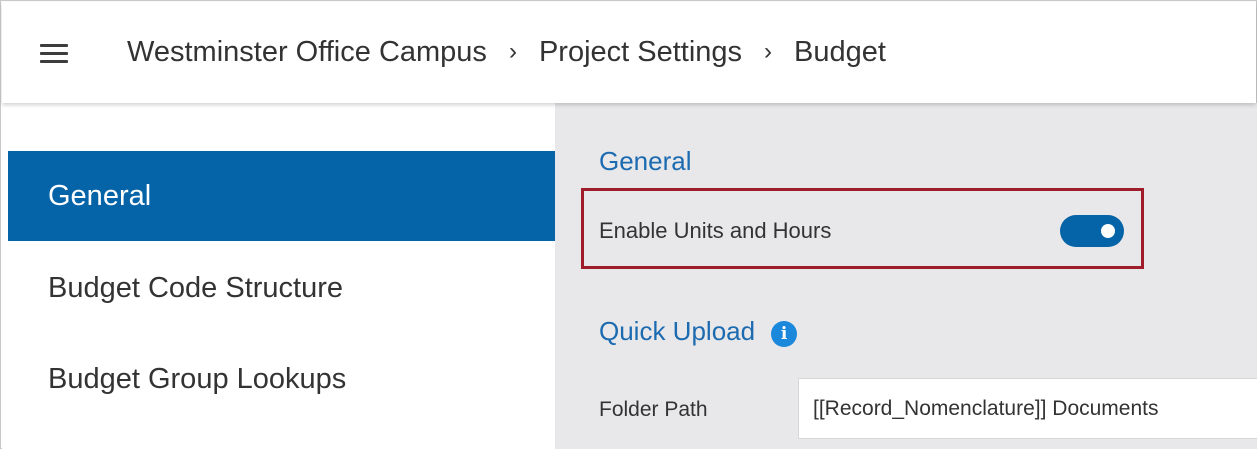 The height and width of the screenshot is (449, 1257). Describe the element at coordinates (861, 231) in the screenshot. I see `setting-row-enable-units: Enable Units and Hours` at that location.